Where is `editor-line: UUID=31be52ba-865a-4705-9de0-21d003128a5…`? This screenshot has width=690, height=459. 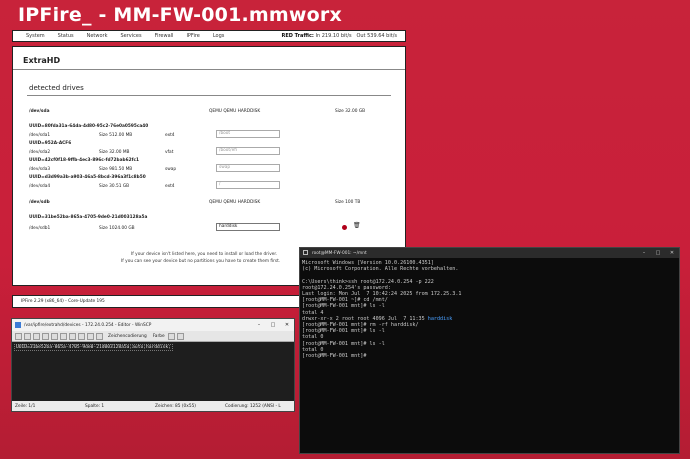
editor-line: UUID=31be52ba-865a-4705-9de0-21d003128a5… is located at coordinates (93, 347).